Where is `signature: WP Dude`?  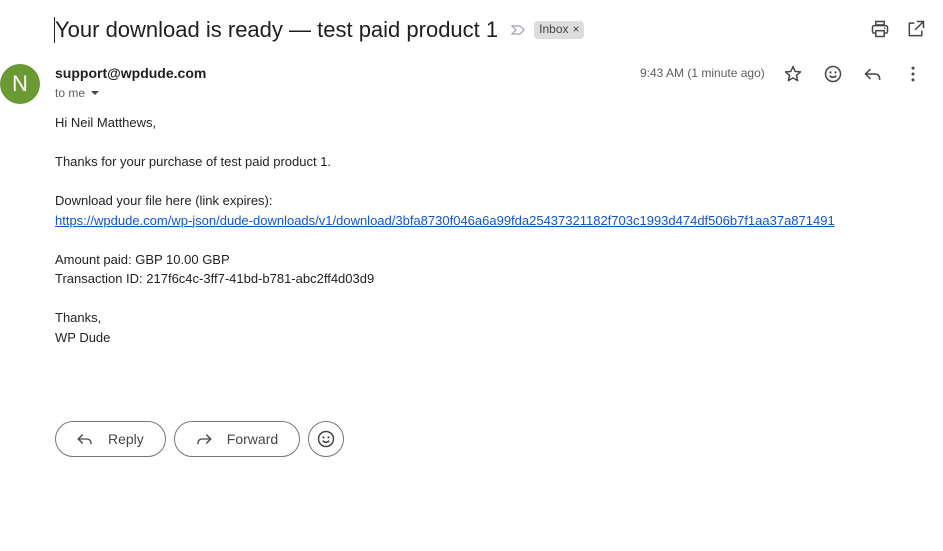 signature: WP Dude is located at coordinates (83, 337).